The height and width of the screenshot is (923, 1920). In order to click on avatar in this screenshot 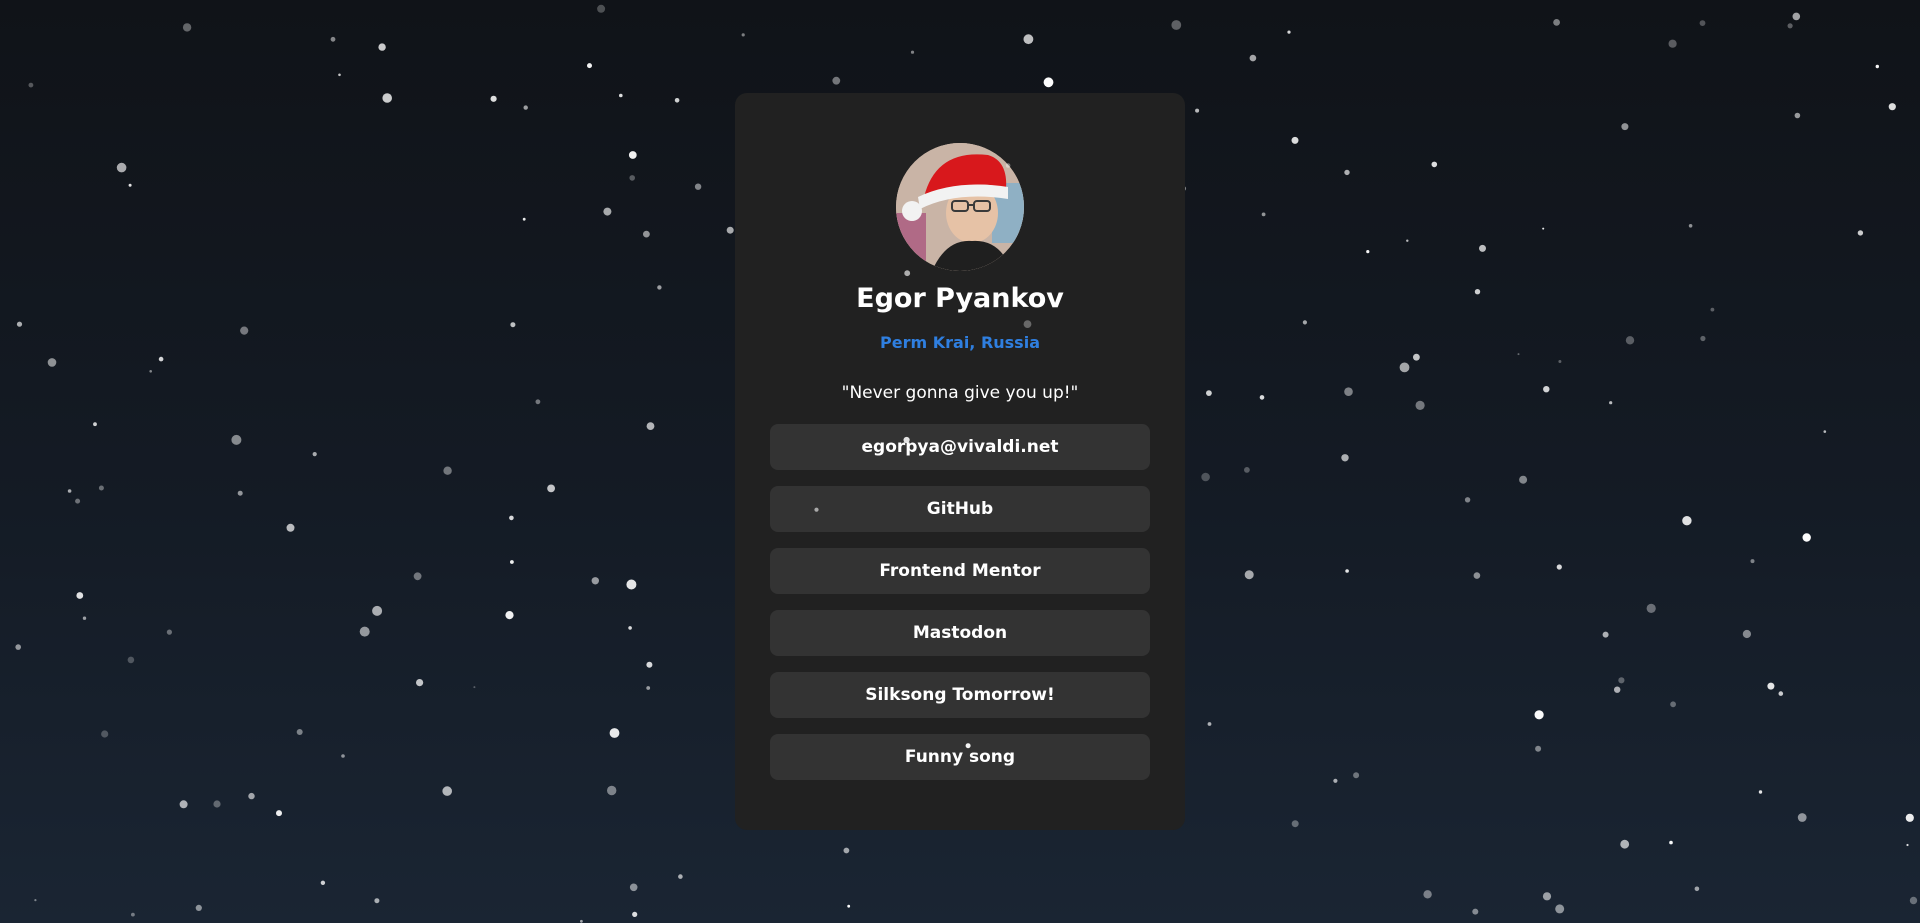, I will do `click(960, 207)`.